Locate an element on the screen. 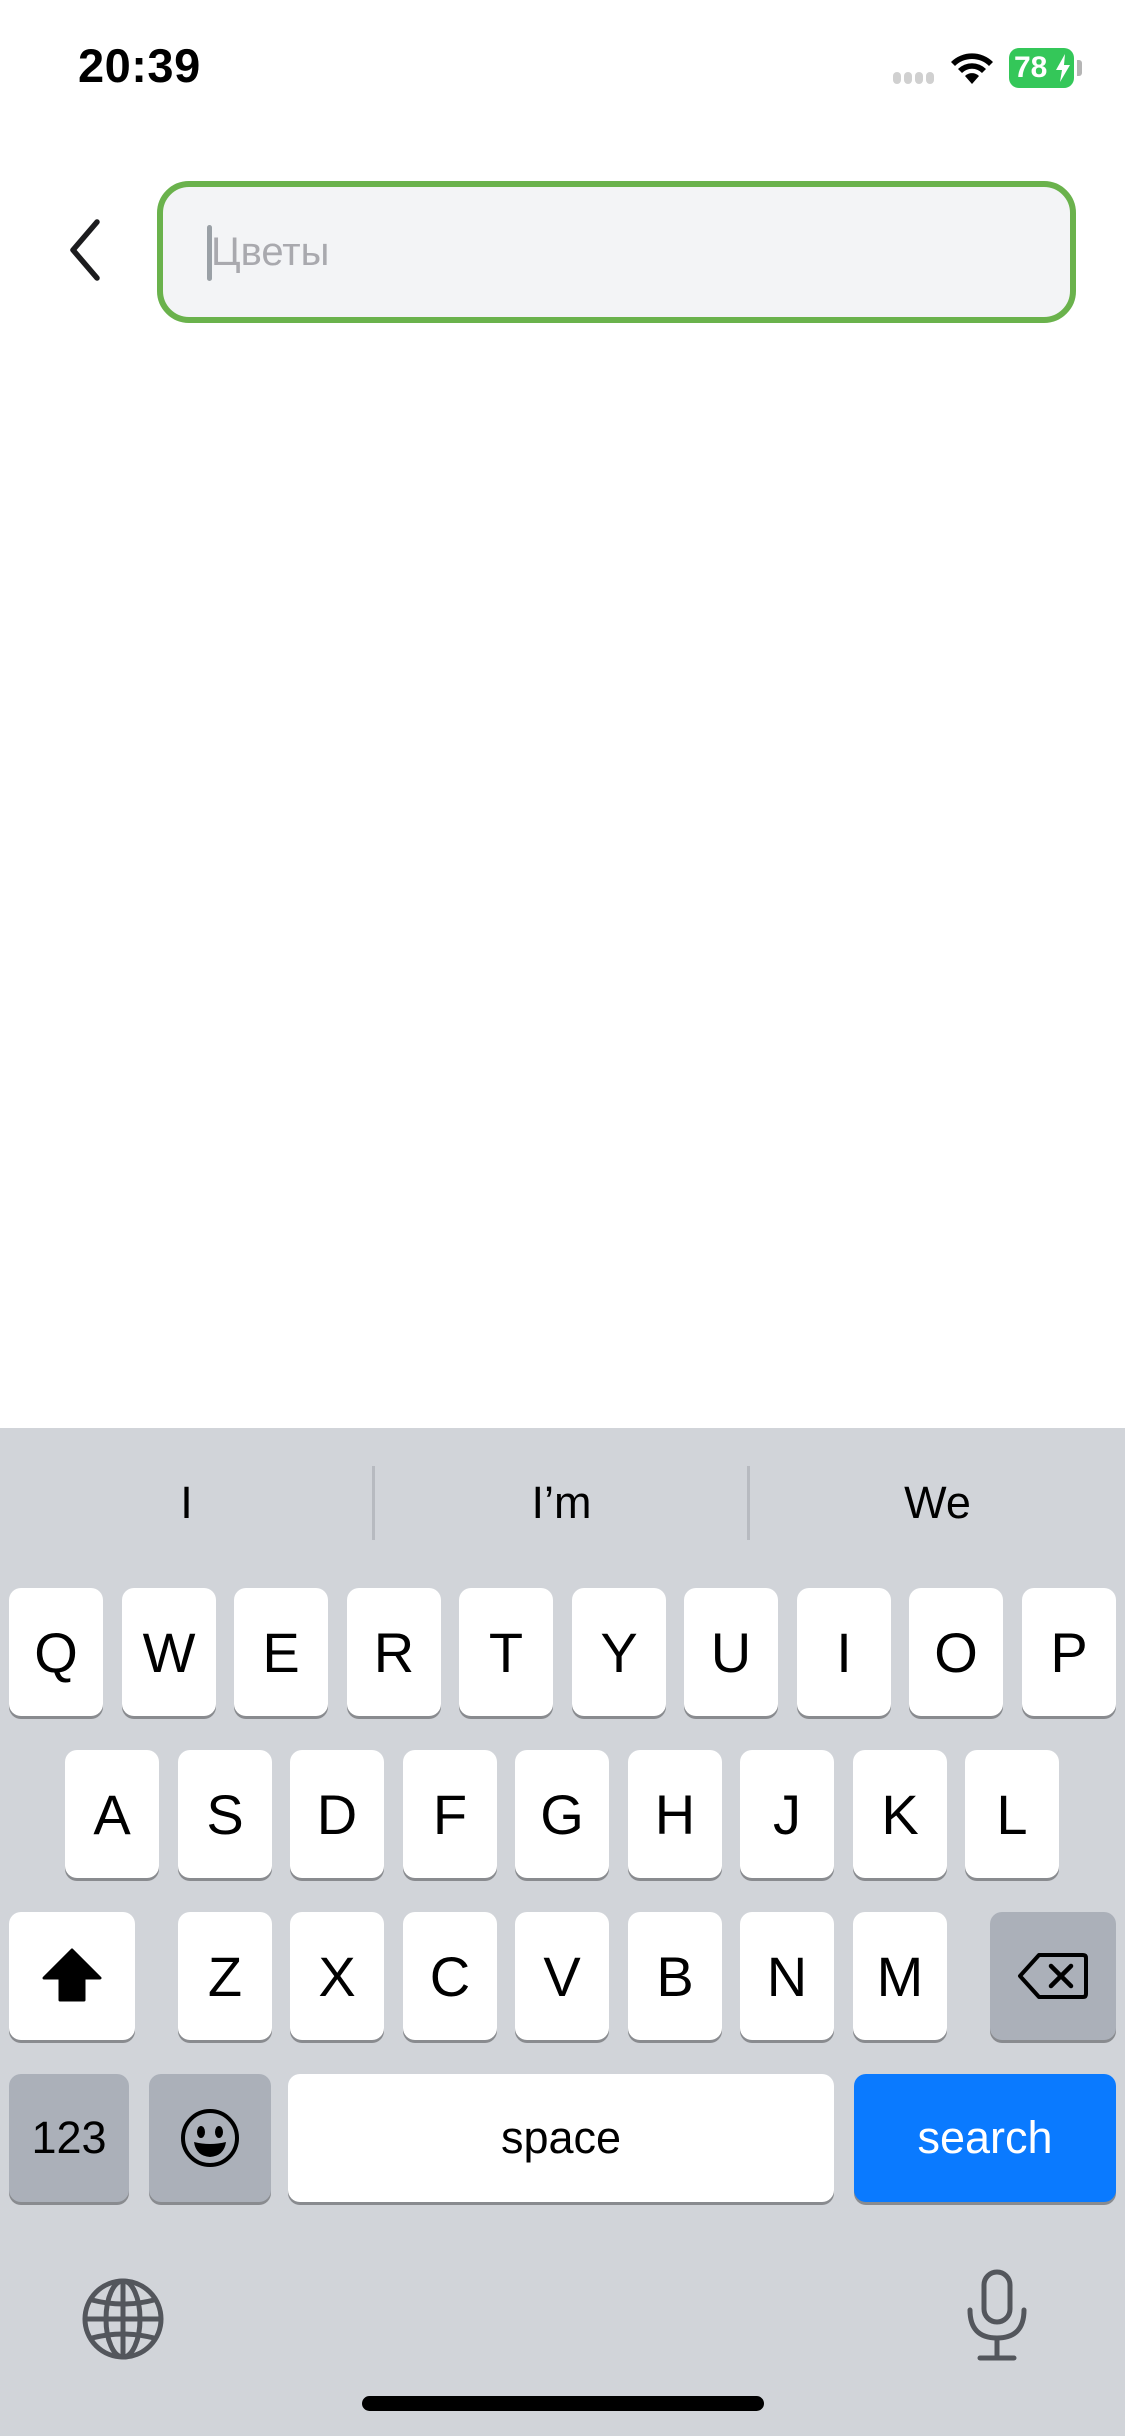  search-key: search is located at coordinates (985, 2138).